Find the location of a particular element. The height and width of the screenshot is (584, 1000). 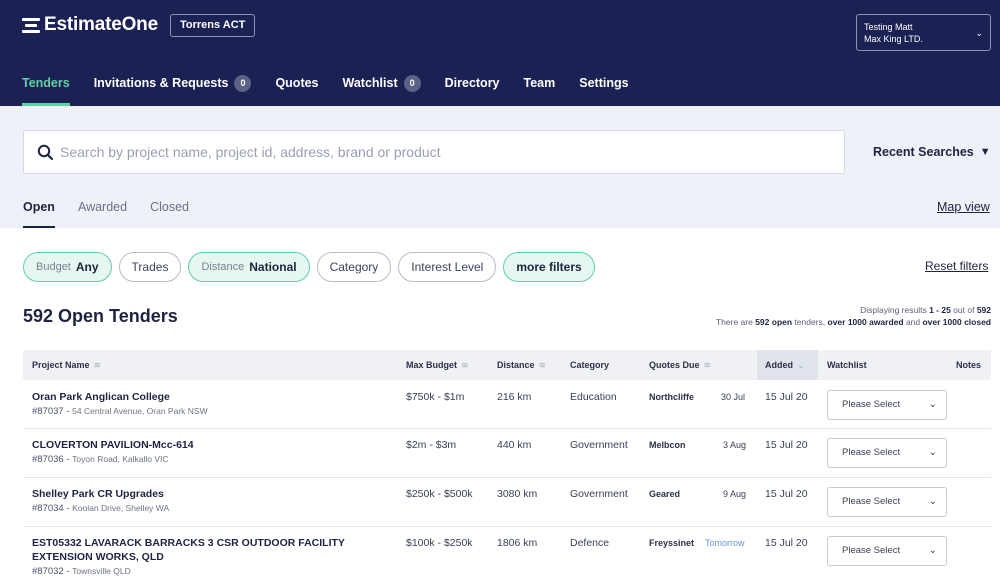

filter-budget: Budget Any is located at coordinates (67, 267).